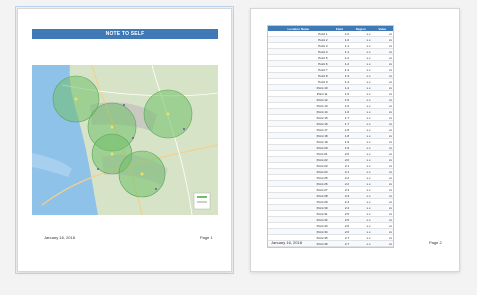 The width and height of the screenshot is (477, 295). Describe the element at coordinates (125, 34) in the screenshot. I see `page-title-bar: NOTE TO SELF` at that location.